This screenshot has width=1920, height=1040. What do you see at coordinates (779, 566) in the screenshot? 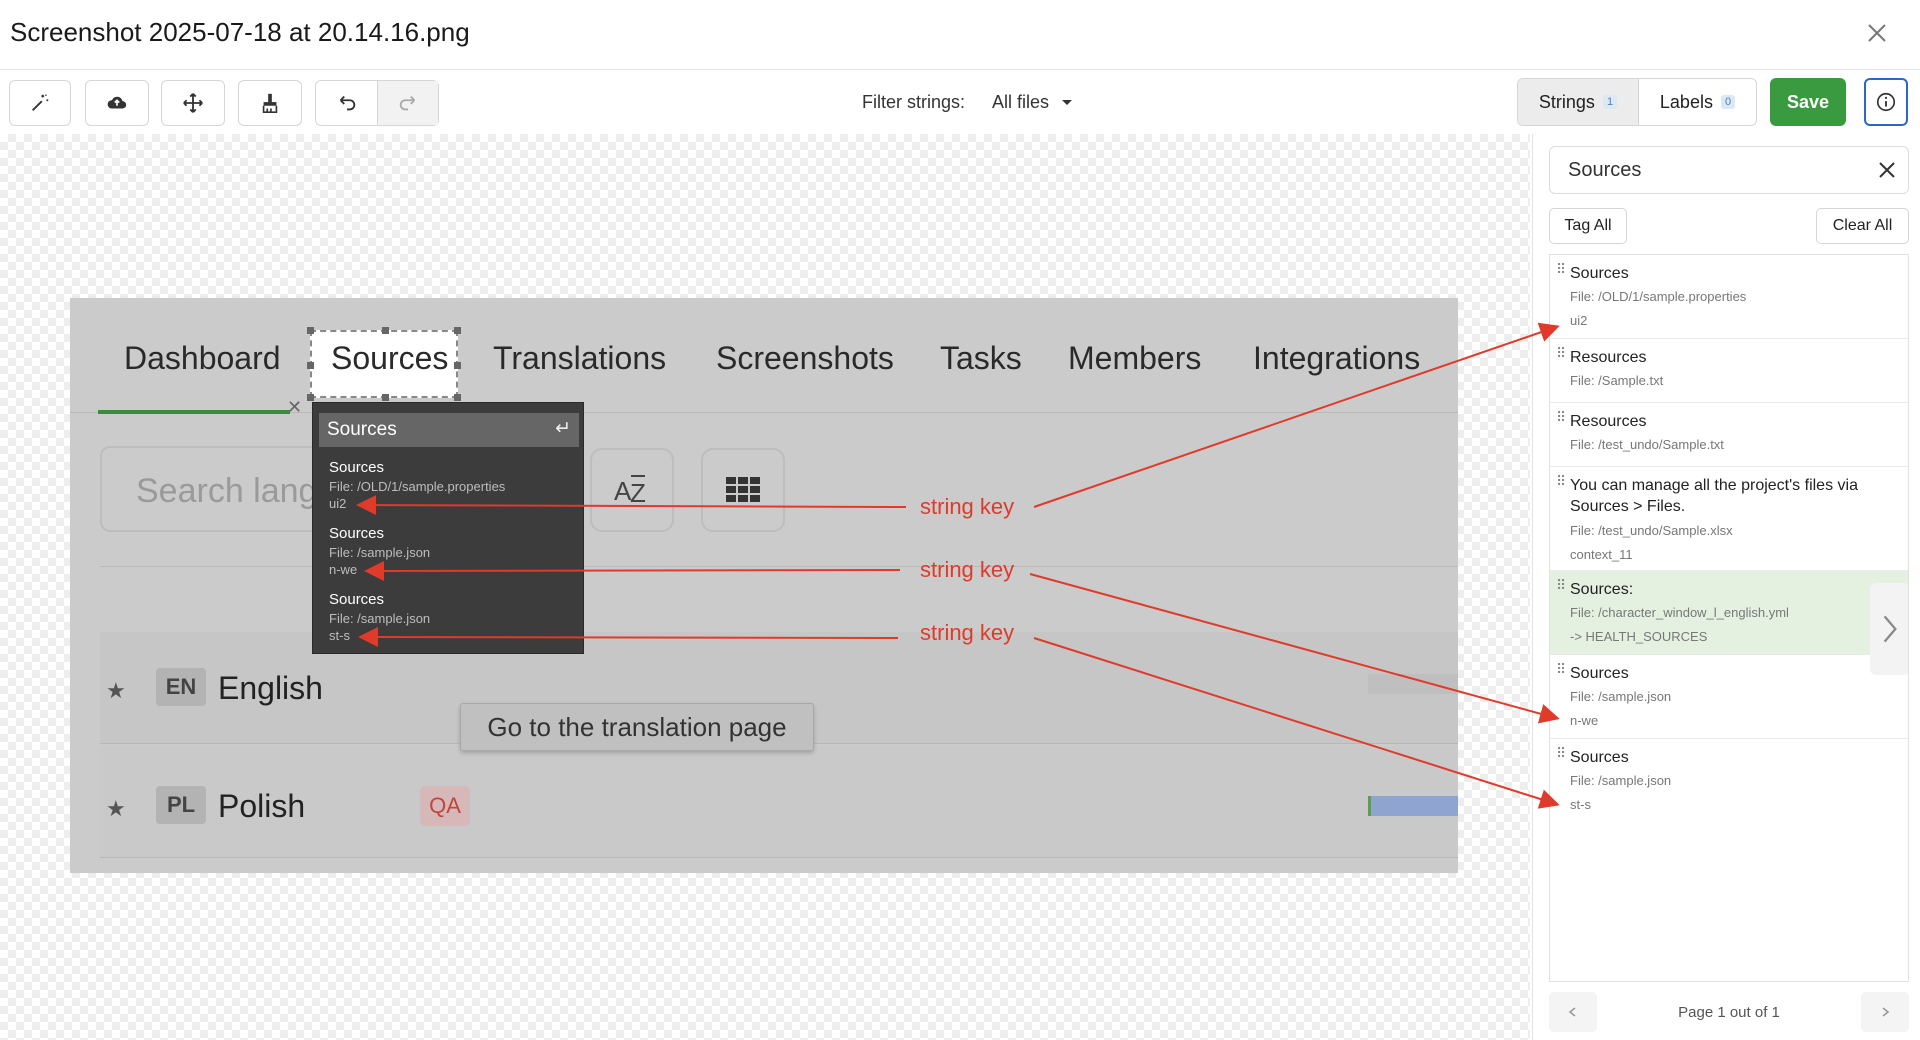
I see `divider` at bounding box center [779, 566].